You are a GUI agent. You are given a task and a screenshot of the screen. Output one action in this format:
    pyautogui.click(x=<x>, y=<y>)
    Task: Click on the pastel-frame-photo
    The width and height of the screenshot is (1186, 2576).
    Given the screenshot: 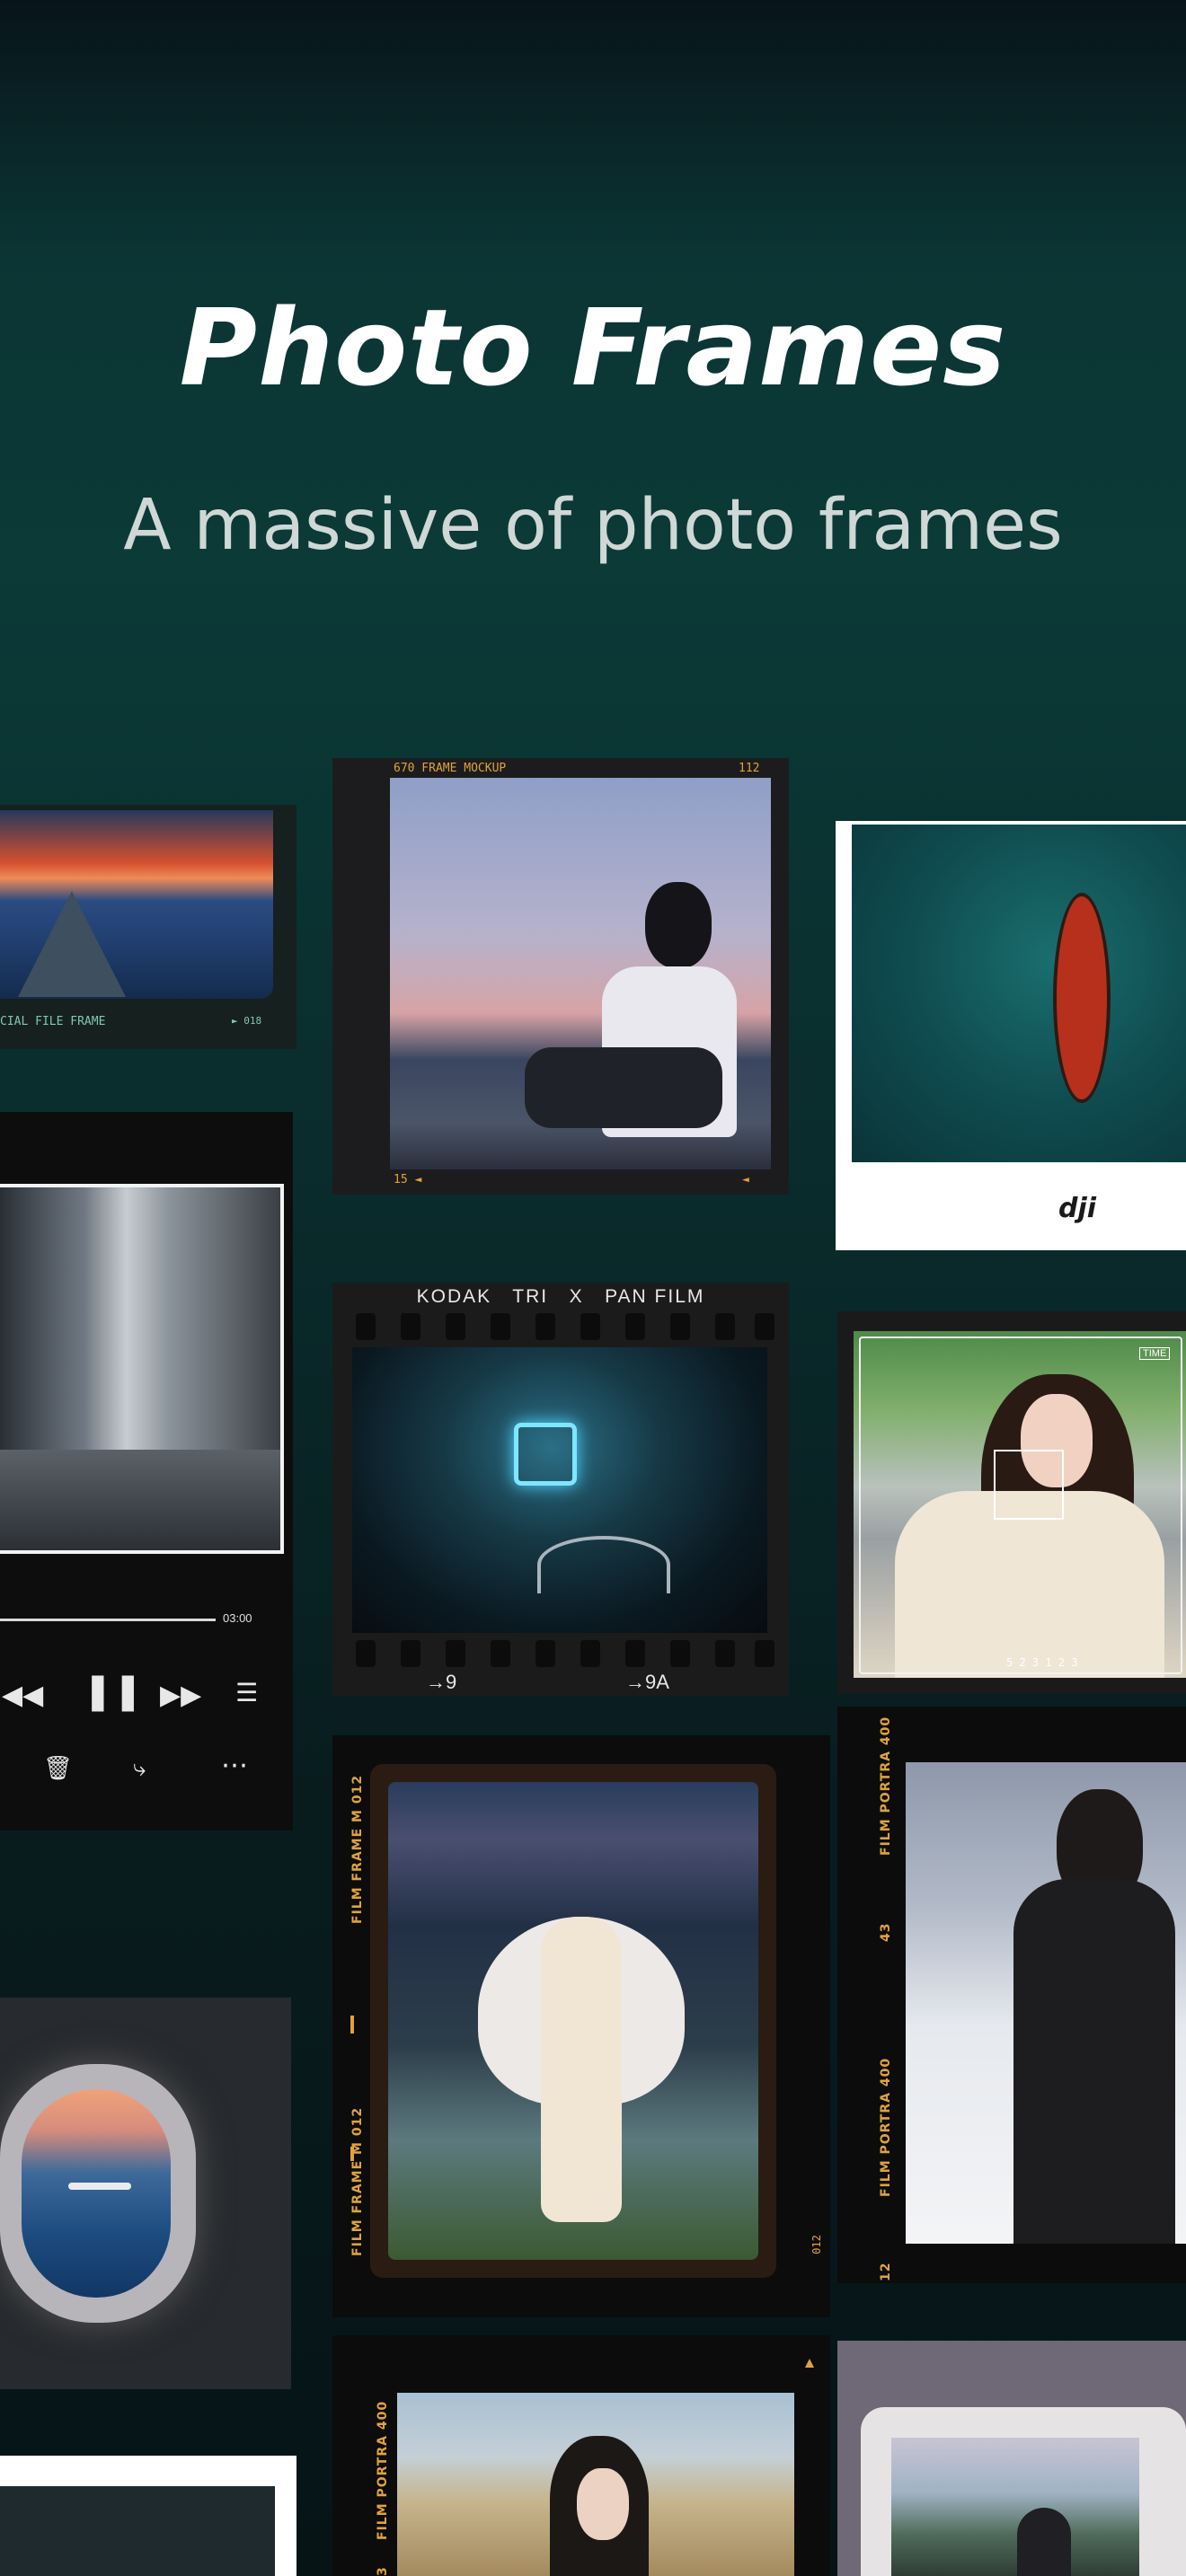 What is the action you would take?
    pyautogui.click(x=1015, y=2507)
    